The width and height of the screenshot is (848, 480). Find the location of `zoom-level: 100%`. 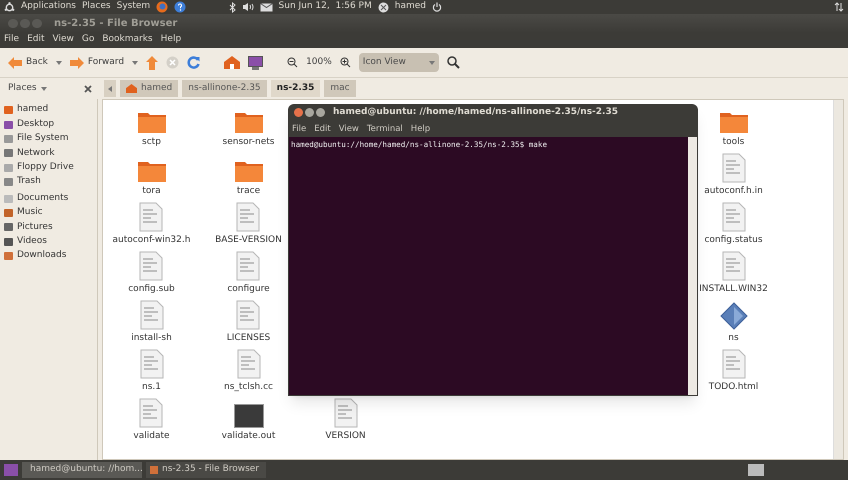

zoom-level: 100% is located at coordinates (319, 62).